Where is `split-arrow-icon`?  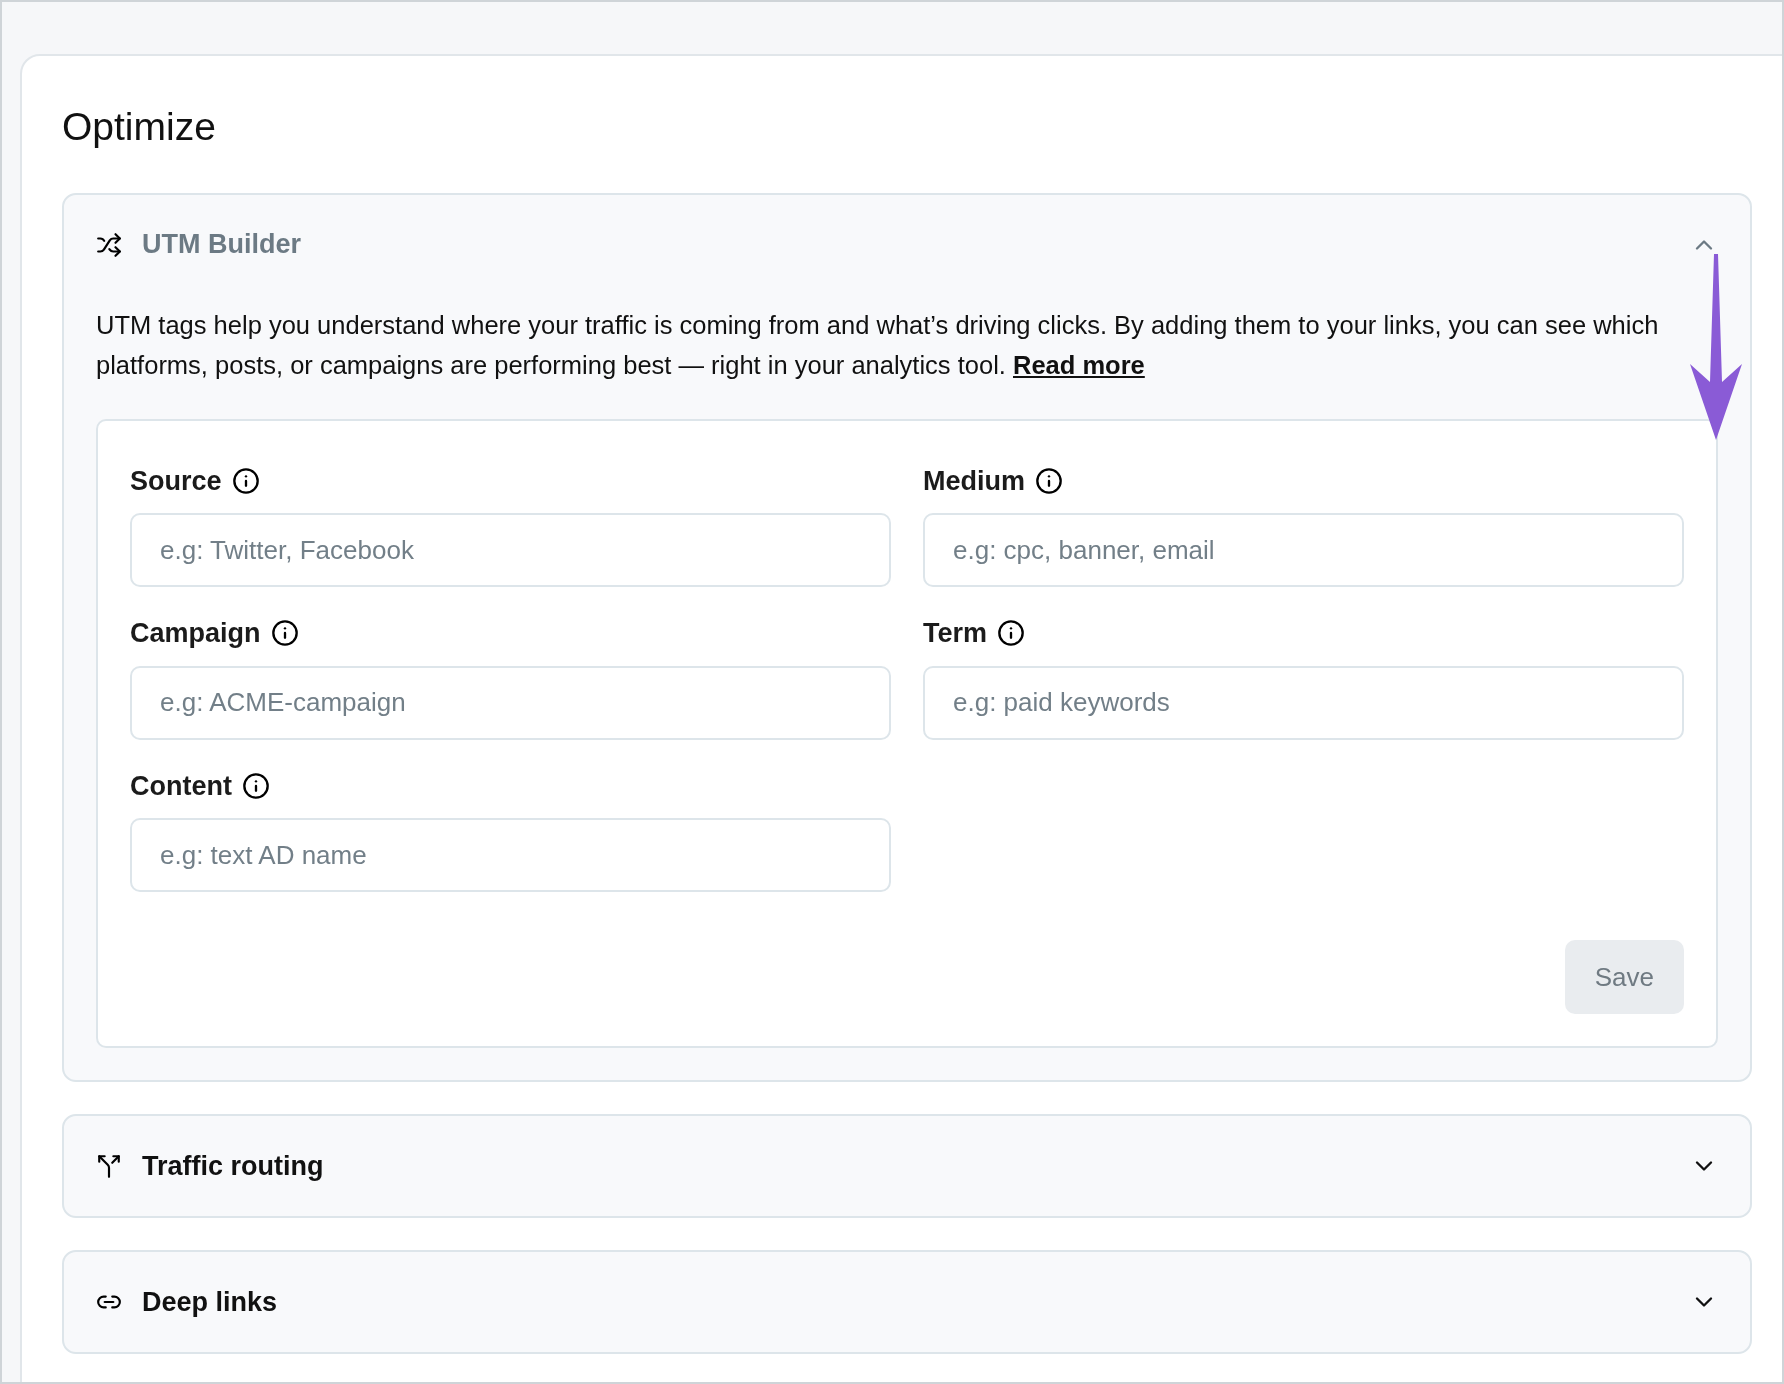 split-arrow-icon is located at coordinates (109, 1166).